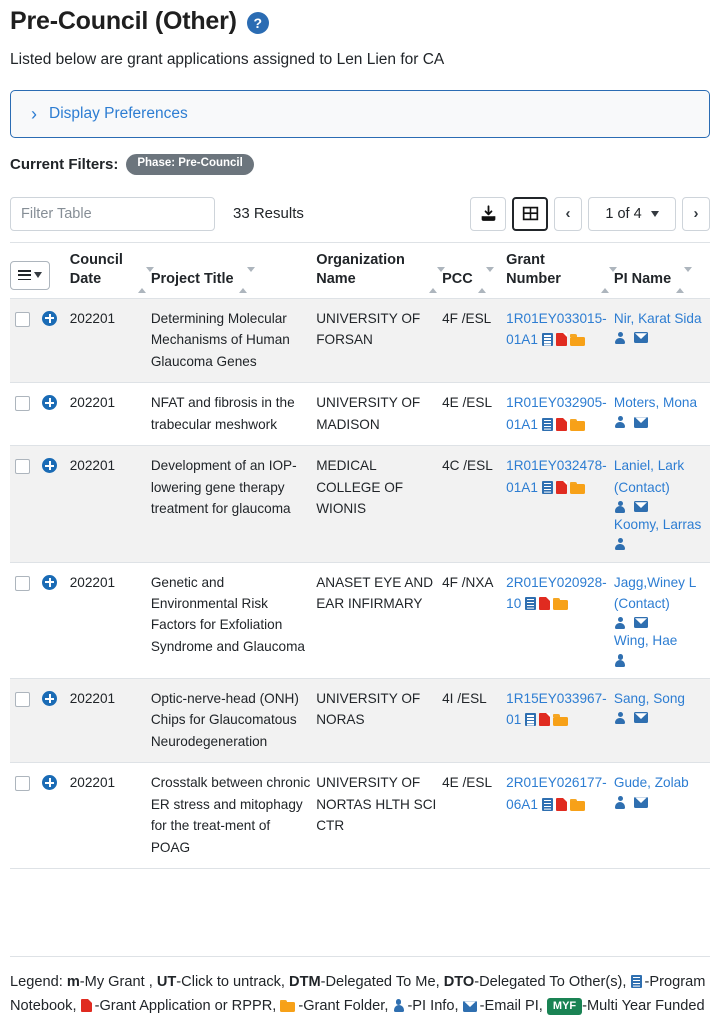  What do you see at coordinates (381, 270) in the screenshot?
I see `column-header-organization-name: Organization Name` at bounding box center [381, 270].